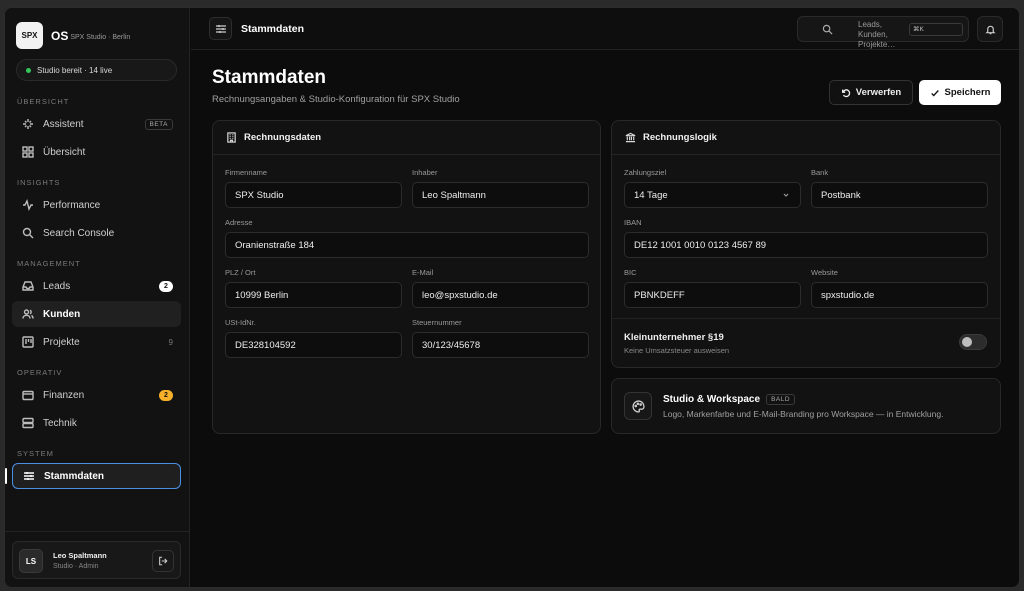 The image size is (1024, 591). I want to click on users-icon, so click(28, 314).